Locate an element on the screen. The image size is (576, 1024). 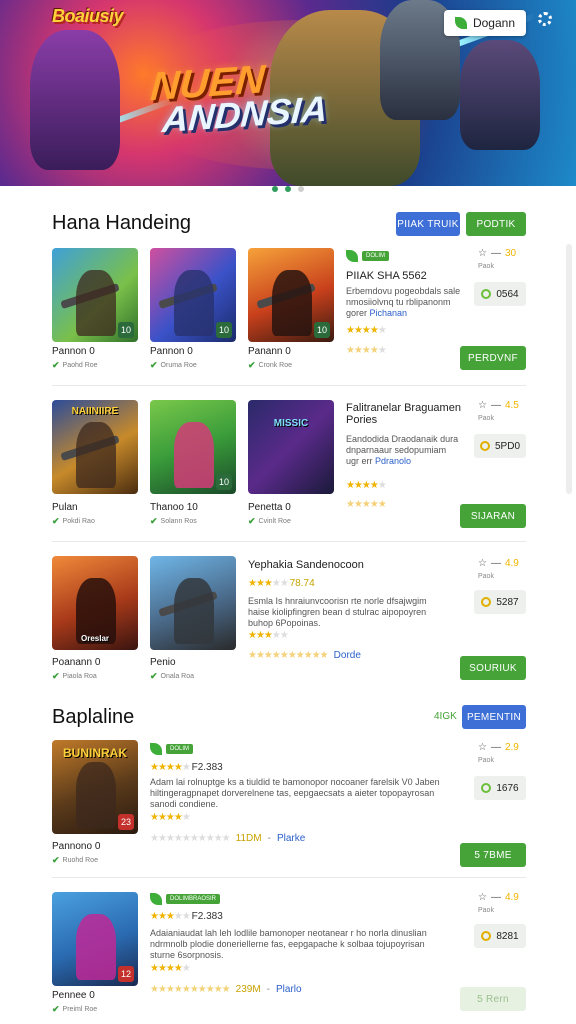
scrollbar is located at coordinates (569, 369).